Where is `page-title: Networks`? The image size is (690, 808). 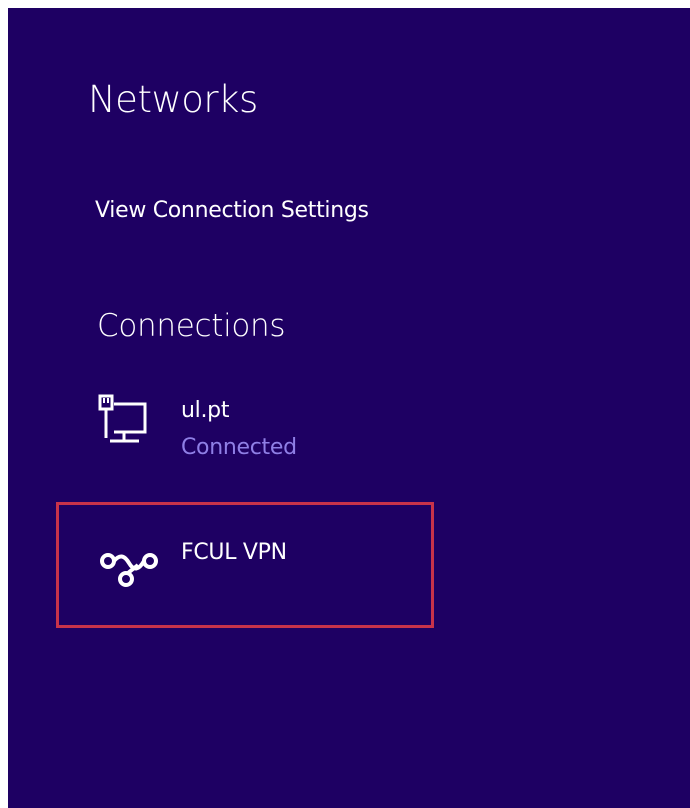
page-title: Networks is located at coordinates (173, 99).